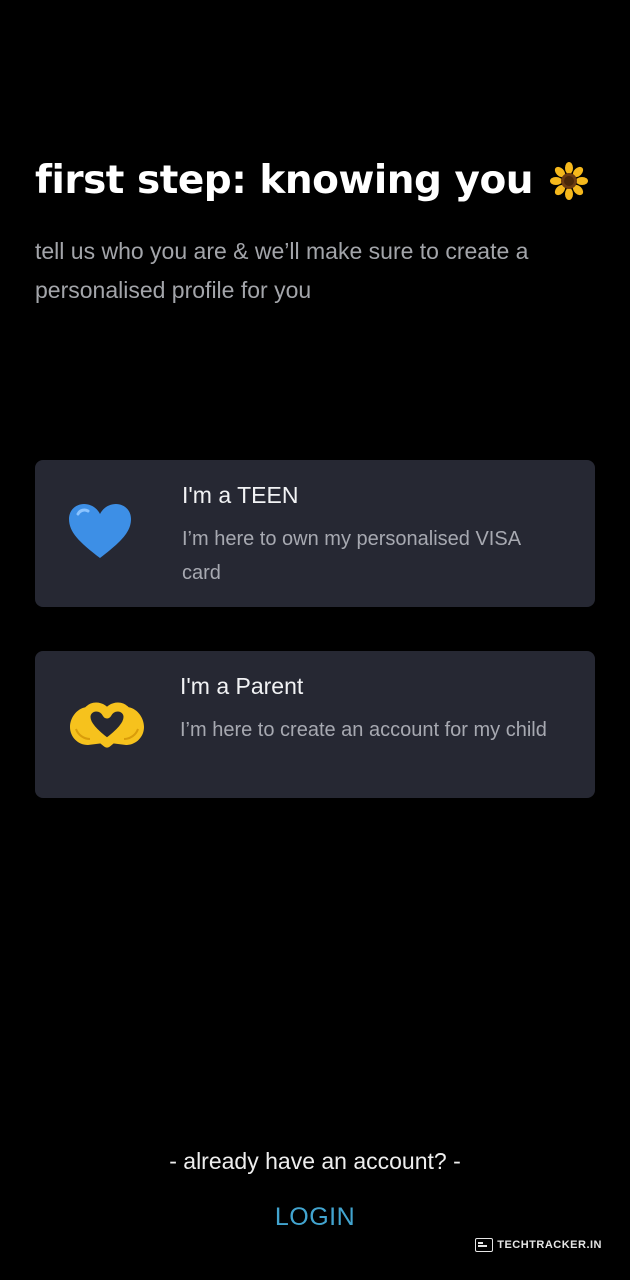  I want to click on already-have-account-text: - already have an account? -, so click(315, 1161).